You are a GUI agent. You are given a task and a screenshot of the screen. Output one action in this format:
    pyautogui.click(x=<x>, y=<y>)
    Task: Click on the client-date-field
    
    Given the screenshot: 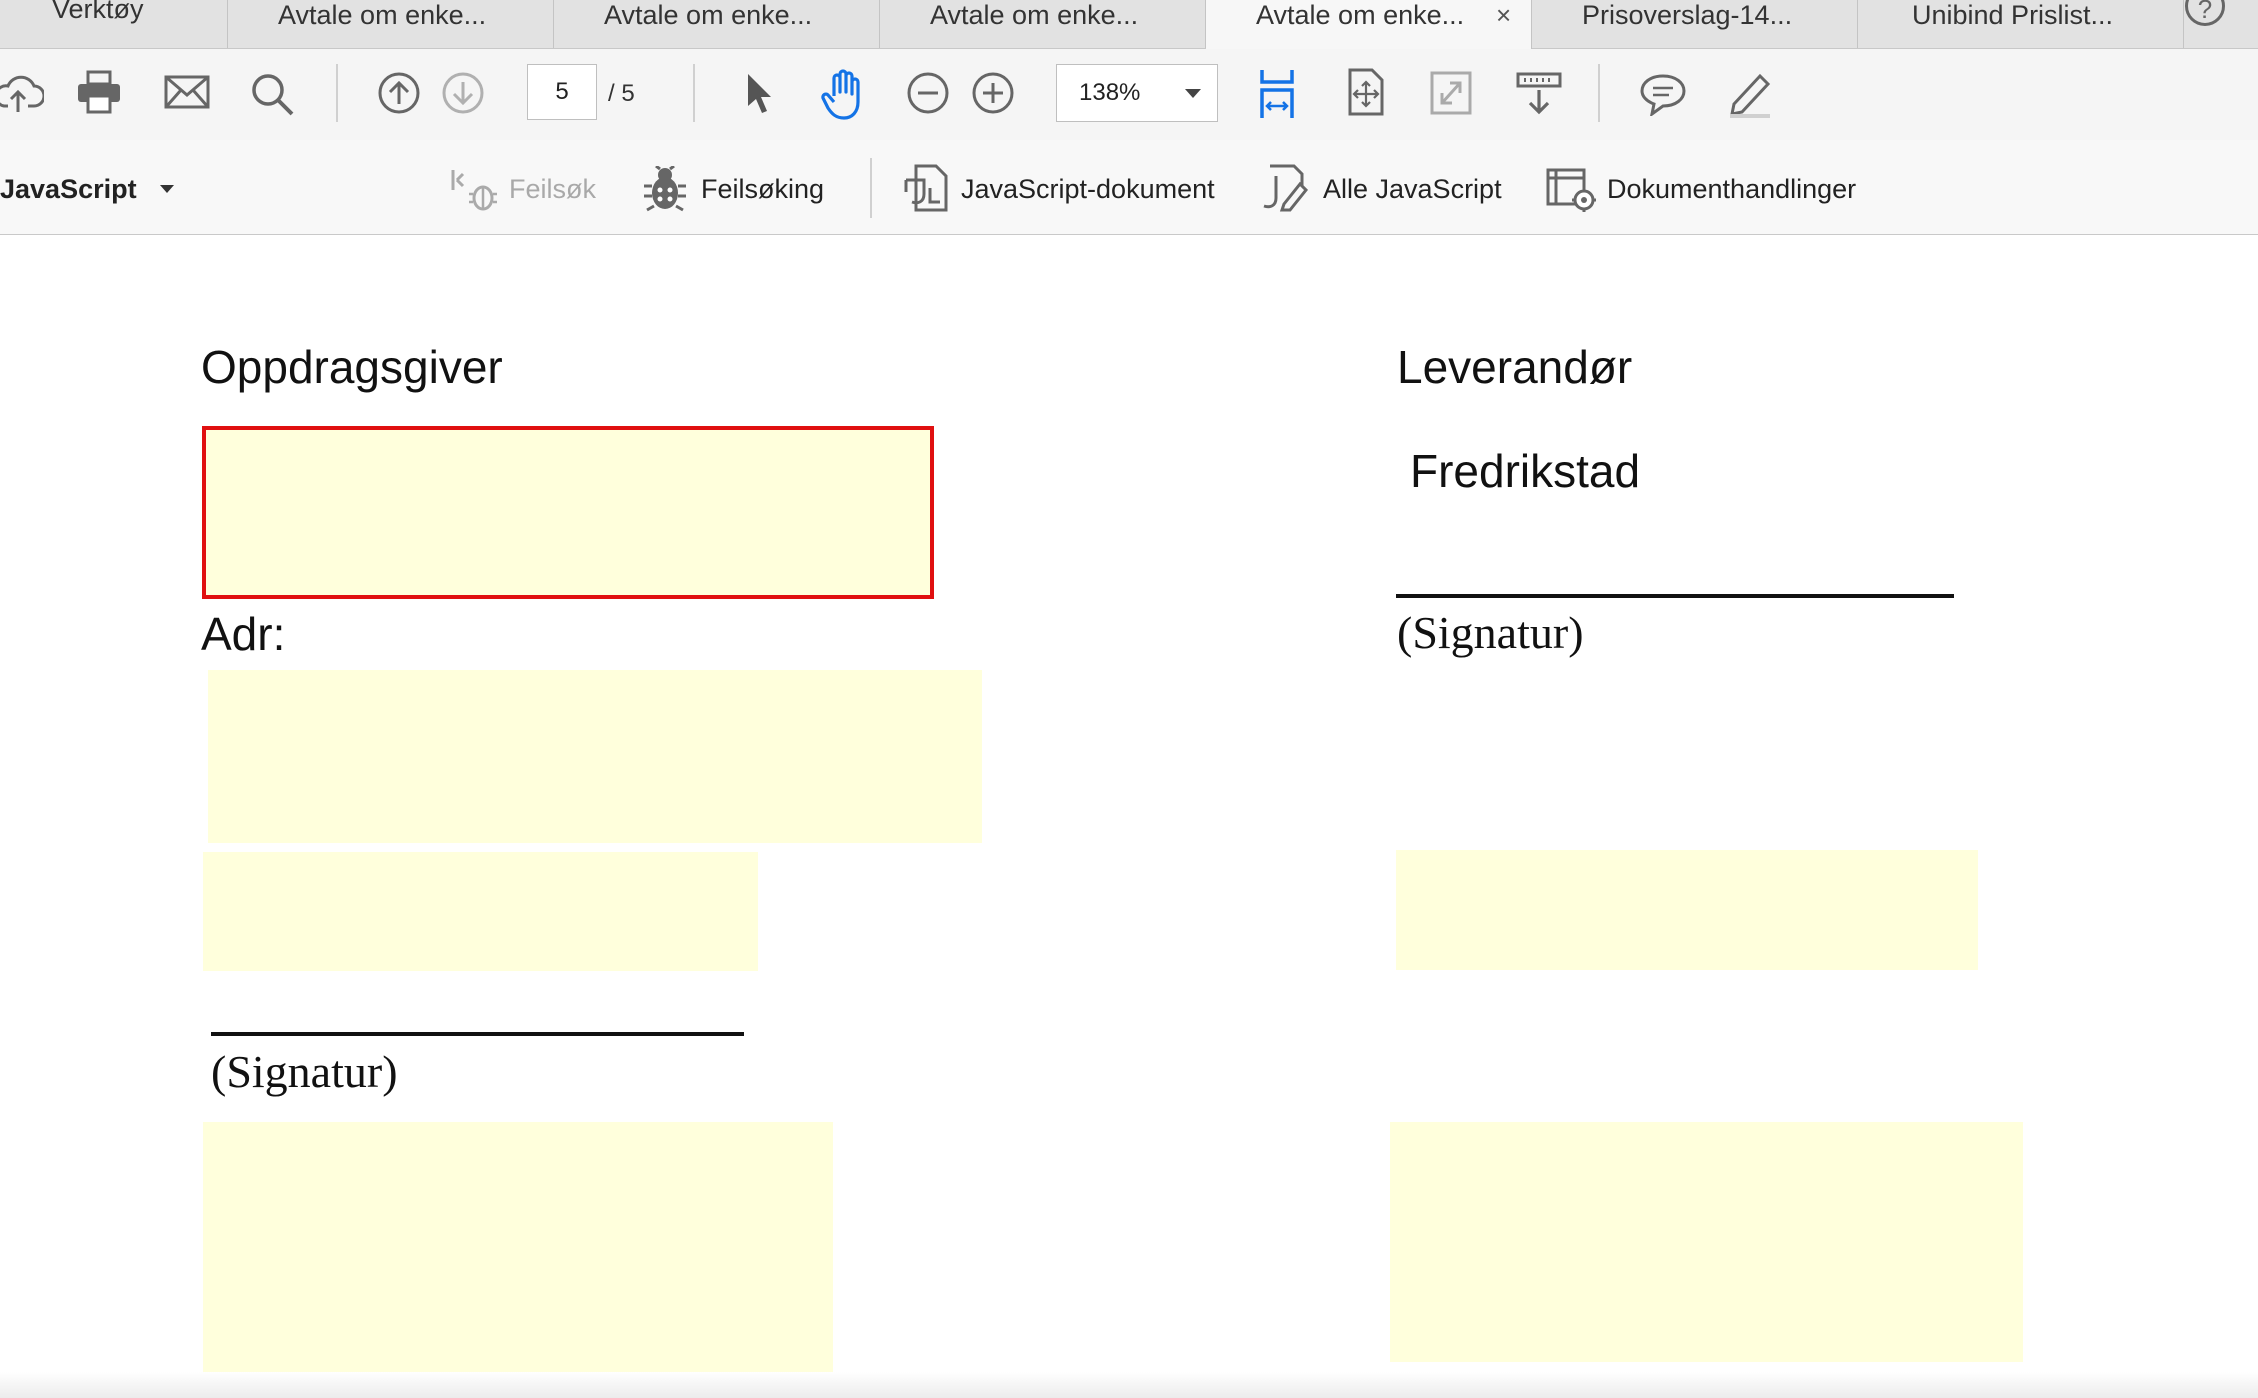 What is the action you would take?
    pyautogui.click(x=518, y=1249)
    